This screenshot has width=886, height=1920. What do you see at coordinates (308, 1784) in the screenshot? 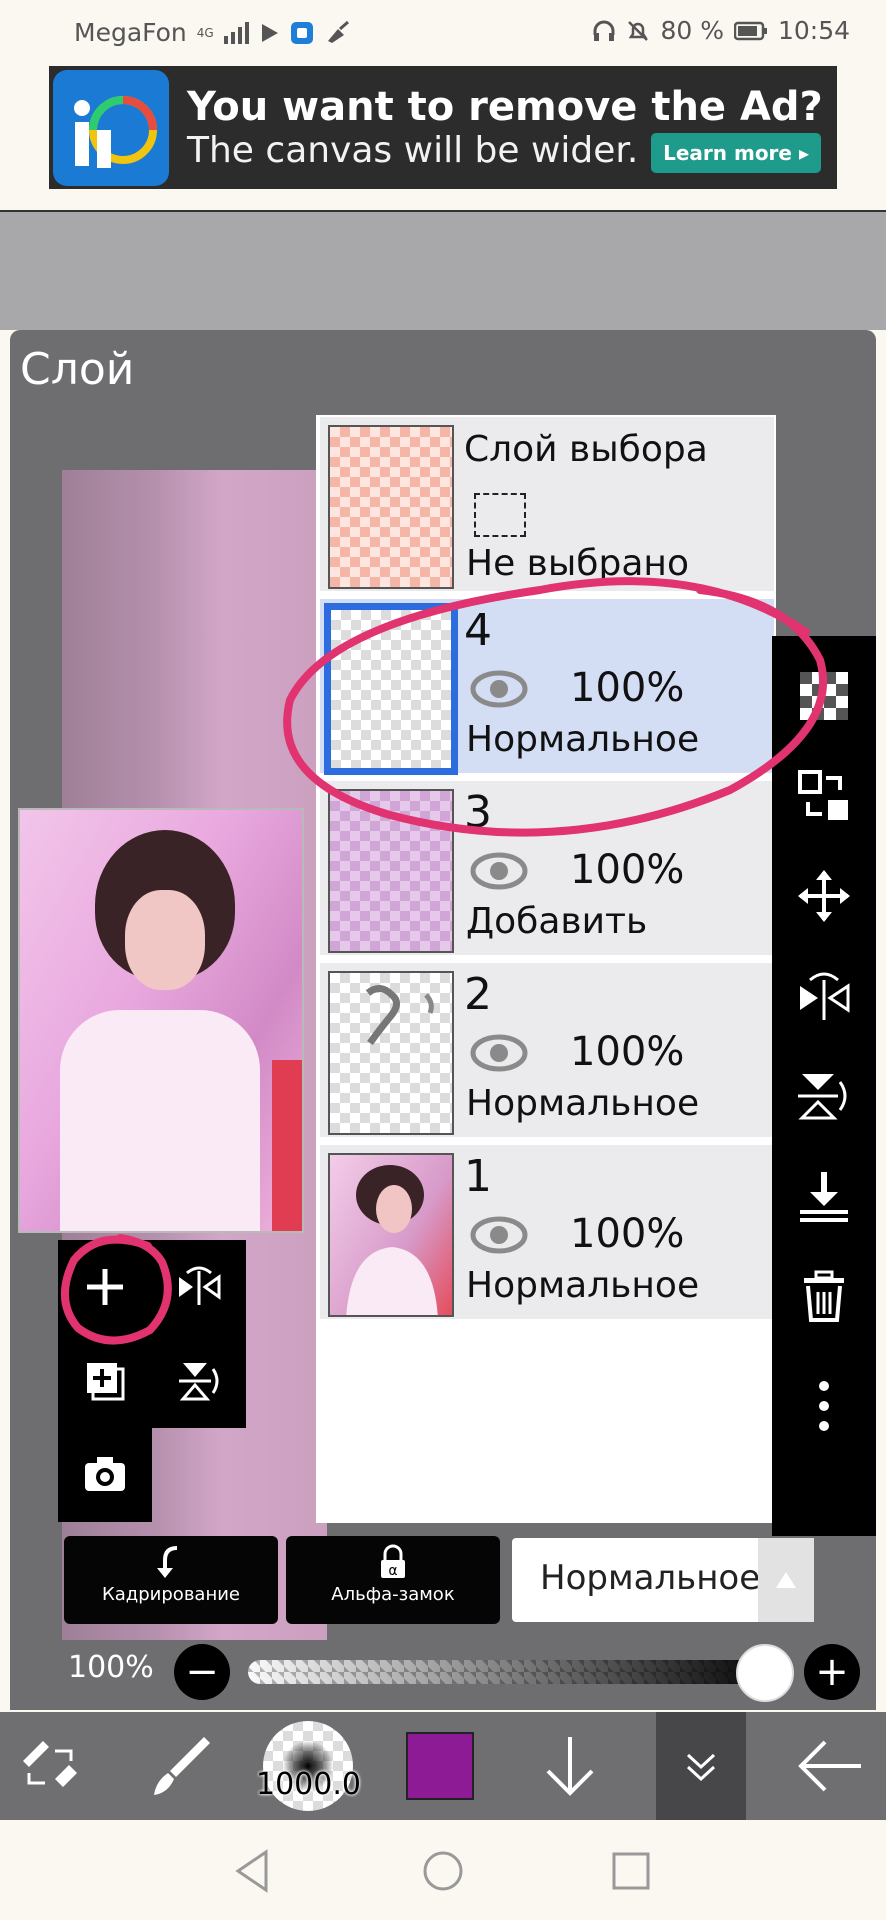
I see `brush-size-label: 1000.0` at bounding box center [308, 1784].